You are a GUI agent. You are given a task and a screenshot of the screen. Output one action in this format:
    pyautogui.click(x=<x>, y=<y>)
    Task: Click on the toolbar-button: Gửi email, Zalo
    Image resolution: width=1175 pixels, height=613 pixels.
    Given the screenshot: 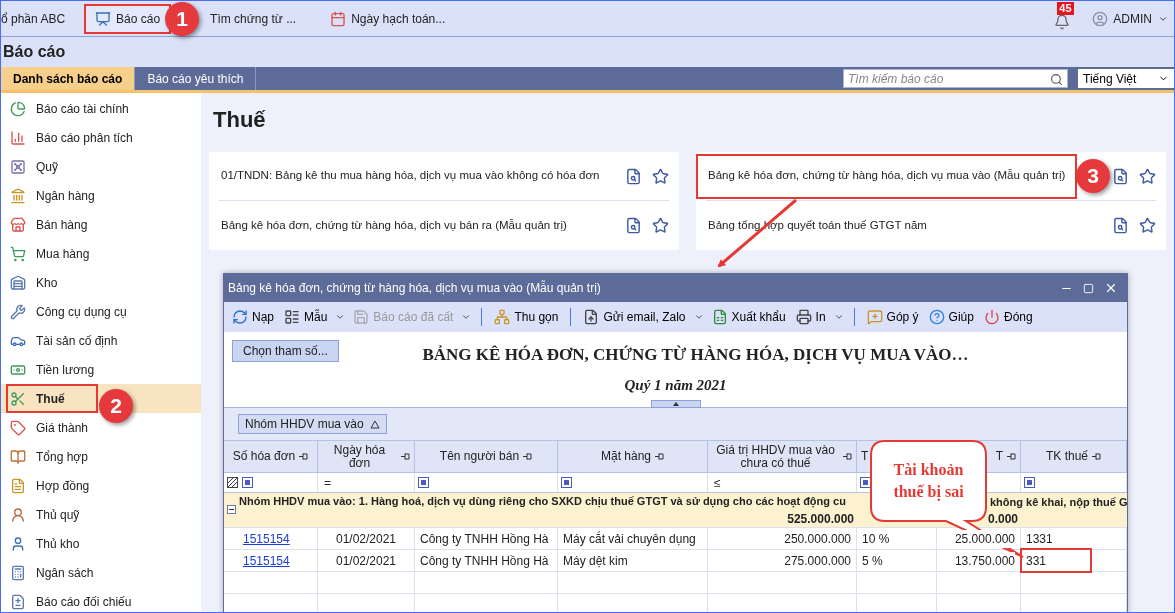 What is the action you would take?
    pyautogui.click(x=634, y=317)
    